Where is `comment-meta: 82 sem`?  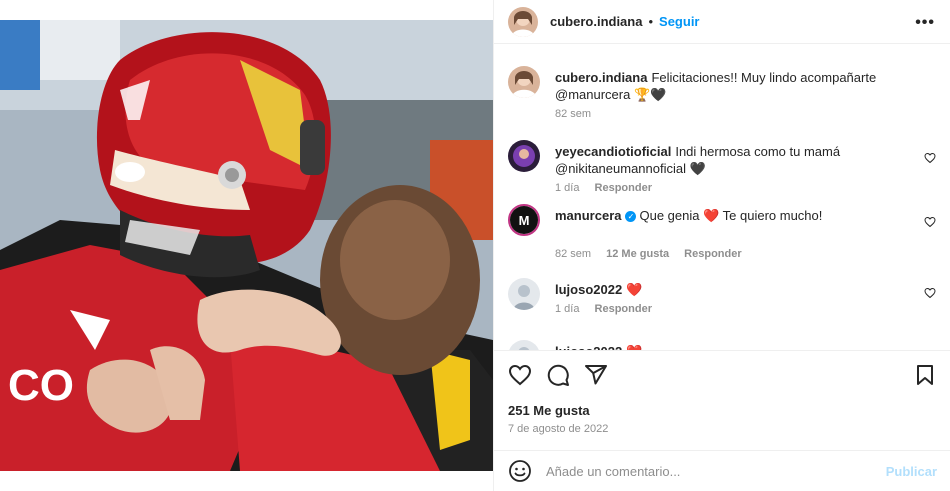
comment-meta: 82 sem is located at coordinates (579, 114).